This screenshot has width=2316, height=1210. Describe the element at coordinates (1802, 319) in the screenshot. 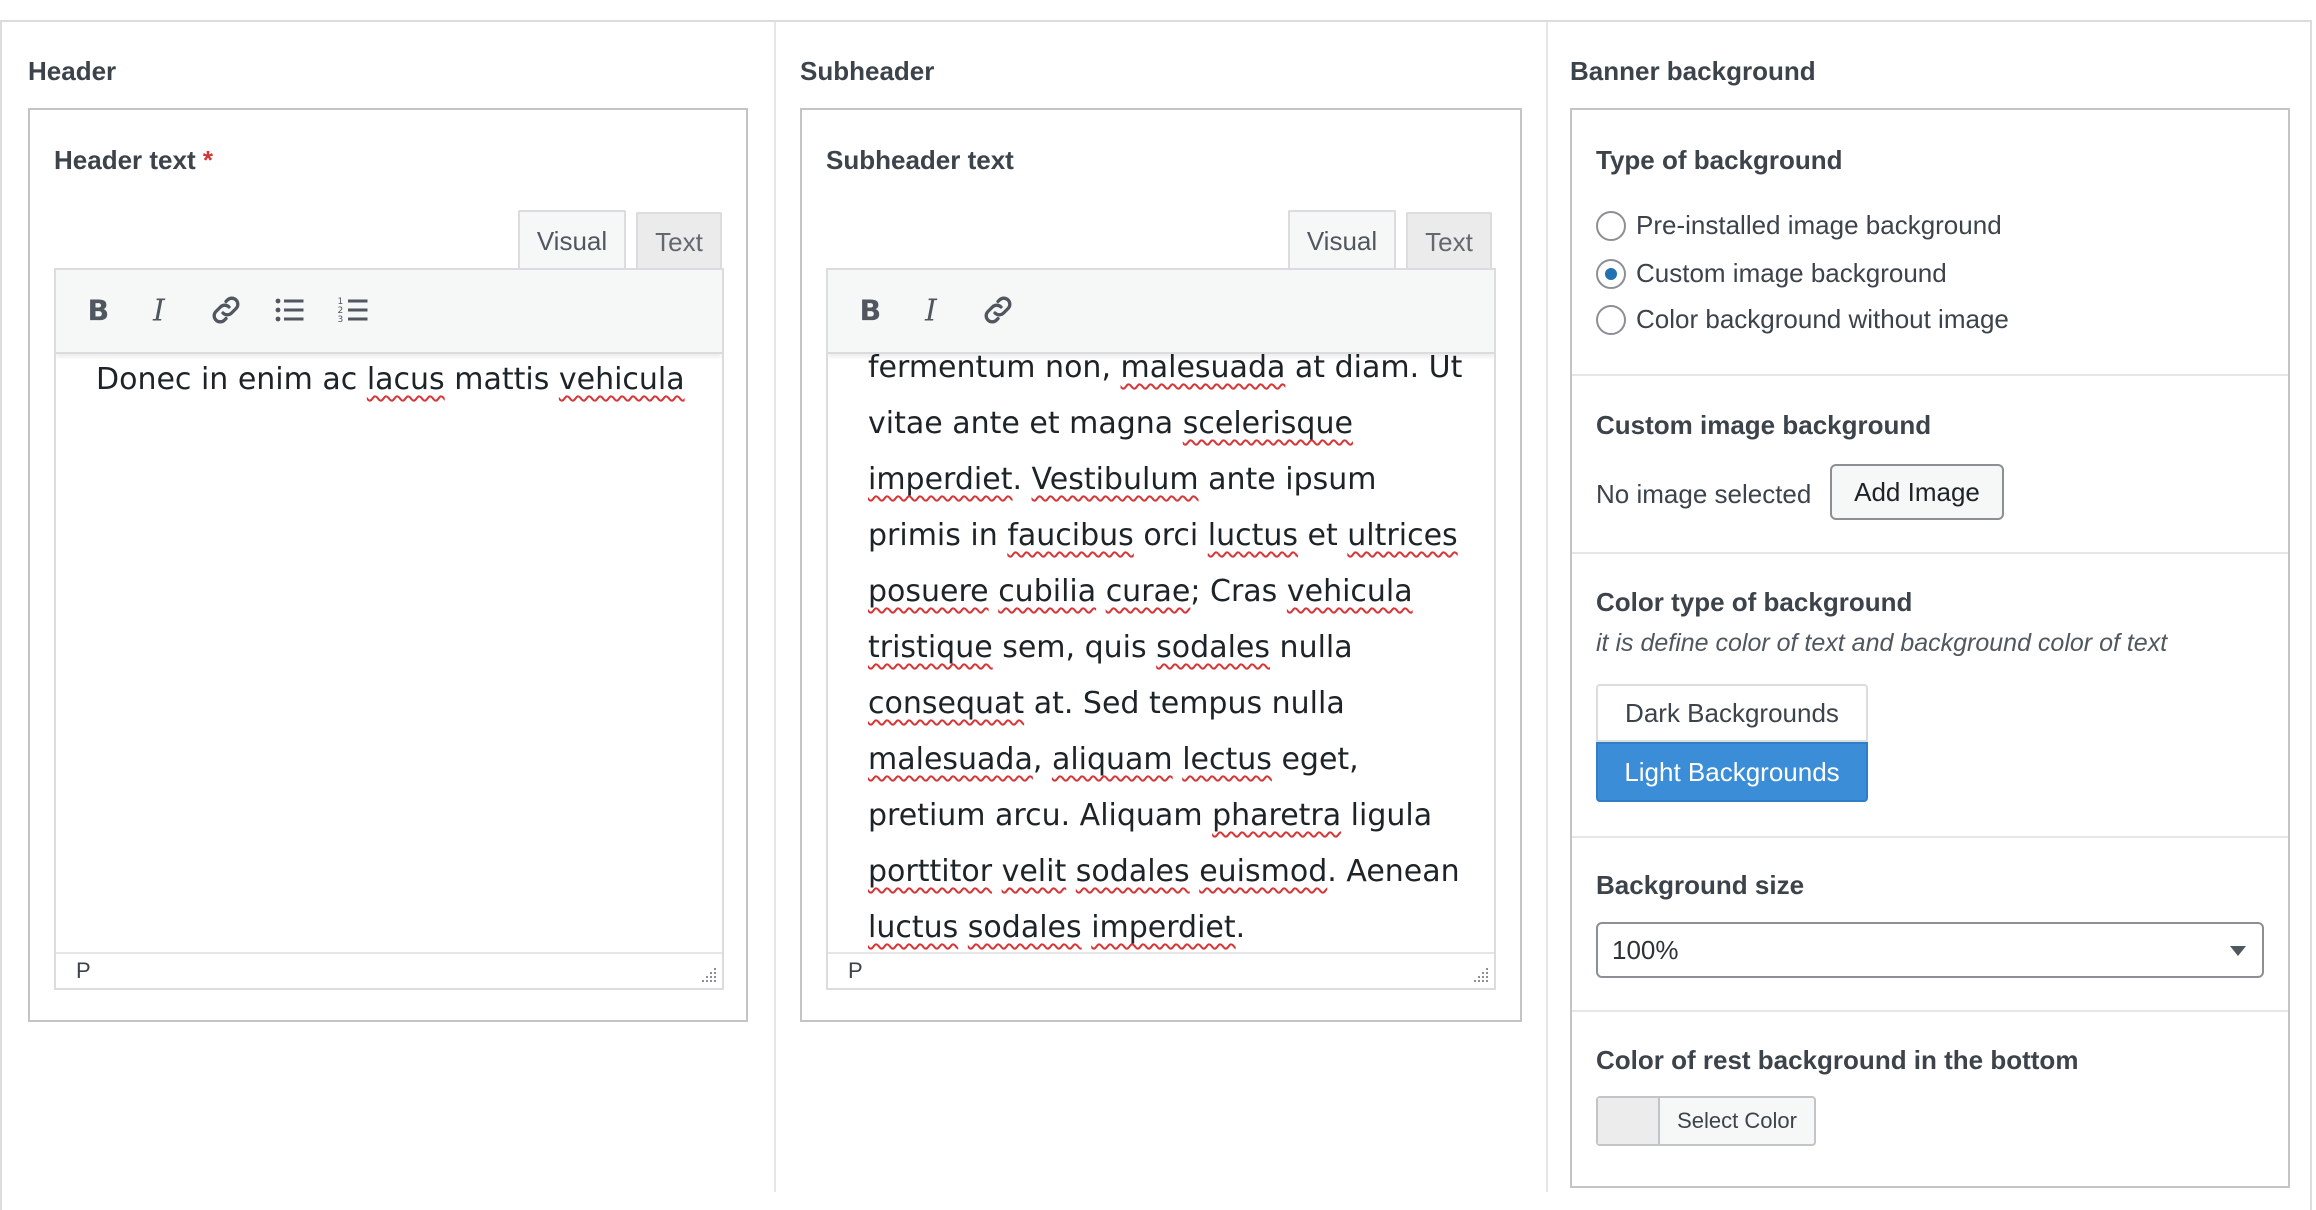

I see `radio-color-only: Color background without image` at that location.